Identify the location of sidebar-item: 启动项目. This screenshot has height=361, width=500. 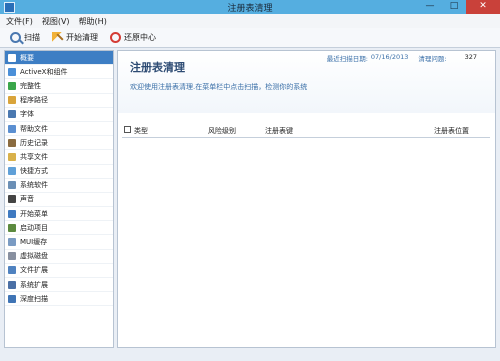
(59, 228).